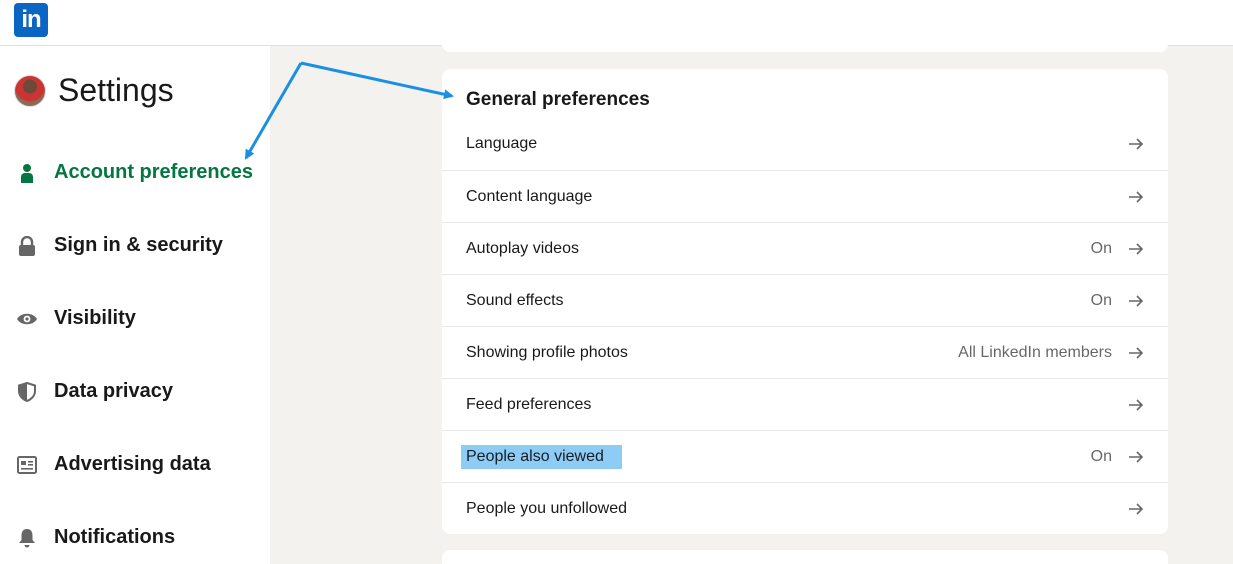 The height and width of the screenshot is (564, 1233). Describe the element at coordinates (547, 352) in the screenshot. I see `row-label: Showing profile photos` at that location.